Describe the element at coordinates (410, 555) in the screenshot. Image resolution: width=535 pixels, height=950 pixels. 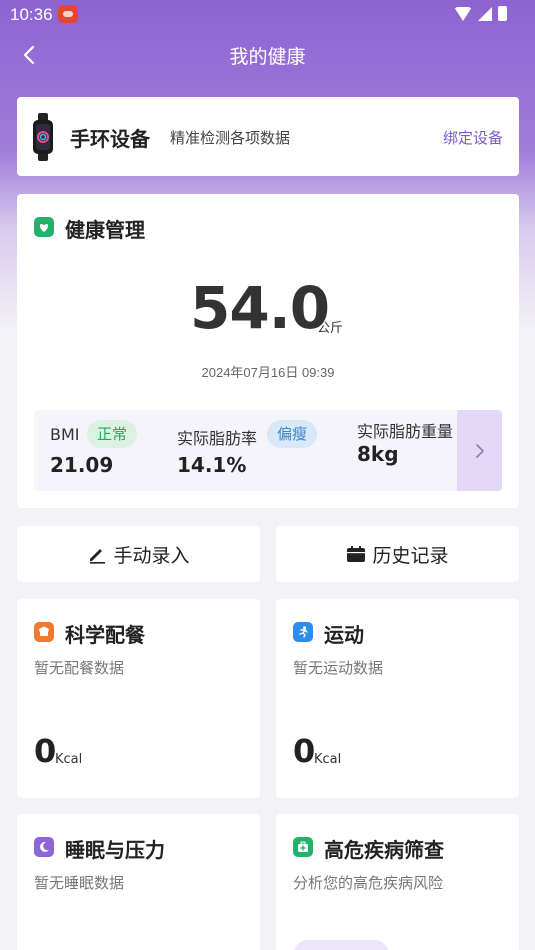
I see `history-label: 历史记录` at that location.